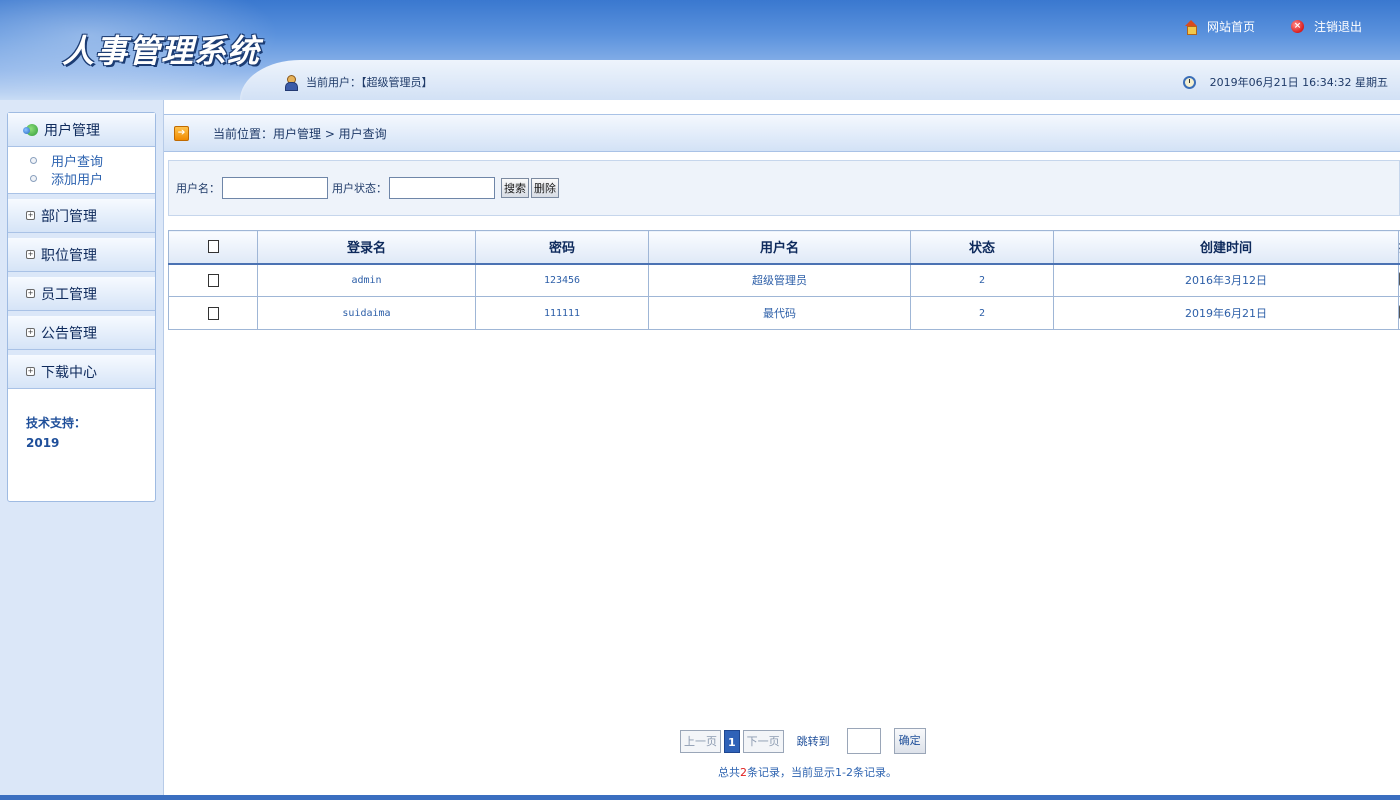 The image size is (1400, 800). I want to click on sidebar-item-dept-management: + 部门管理, so click(81, 216).